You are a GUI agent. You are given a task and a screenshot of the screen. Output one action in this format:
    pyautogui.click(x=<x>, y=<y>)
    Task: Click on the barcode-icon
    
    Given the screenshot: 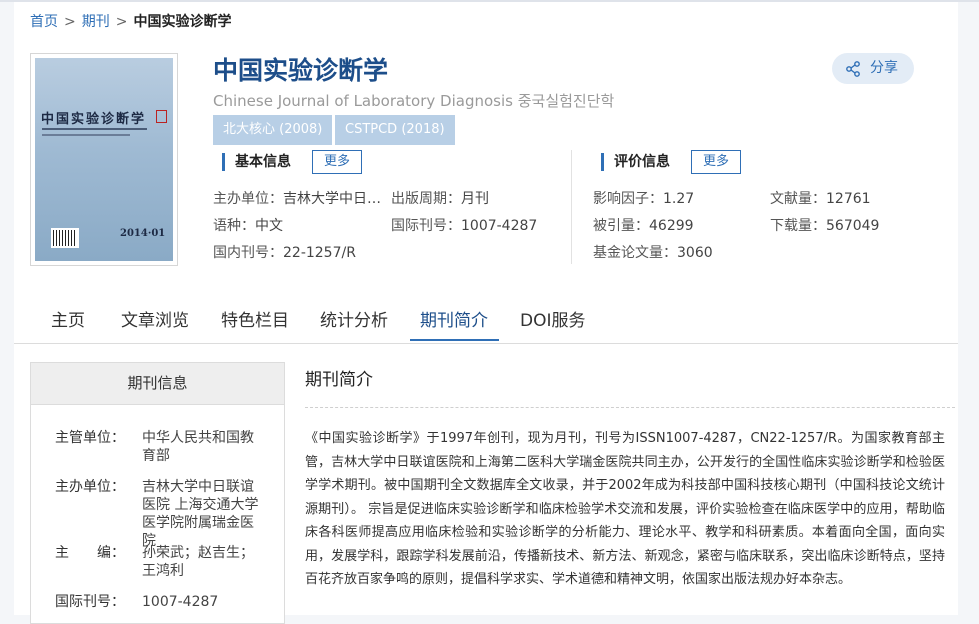 What is the action you would take?
    pyautogui.click(x=65, y=238)
    